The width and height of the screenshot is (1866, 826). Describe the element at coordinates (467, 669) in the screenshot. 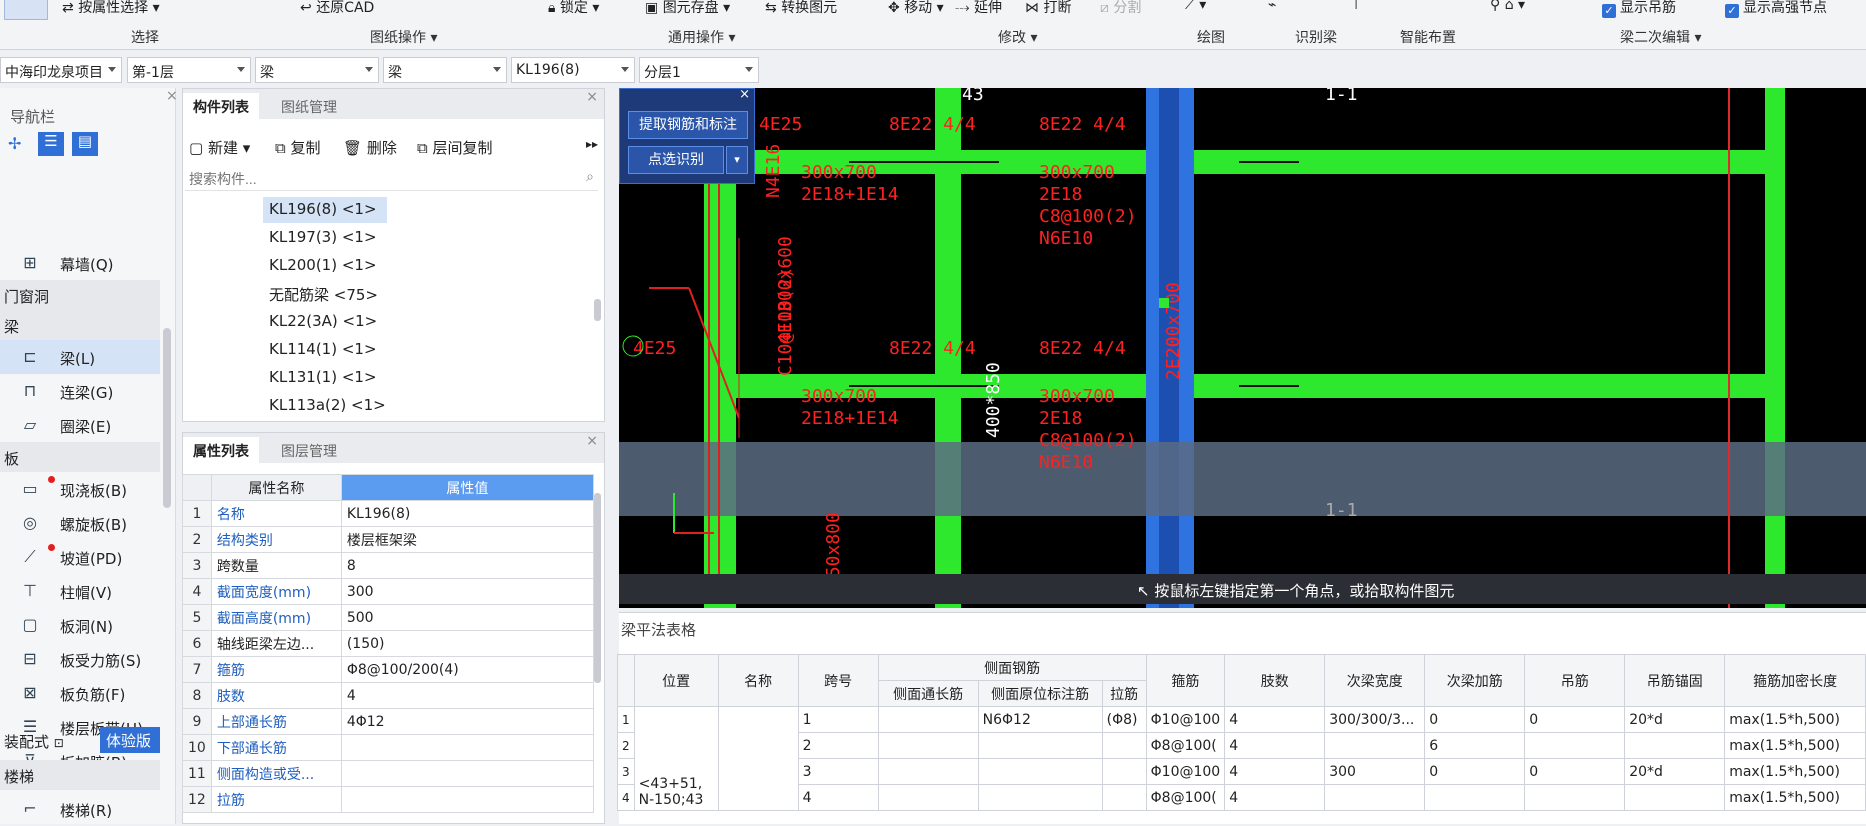

I see `property-value: Φ8@100/200(4)` at that location.